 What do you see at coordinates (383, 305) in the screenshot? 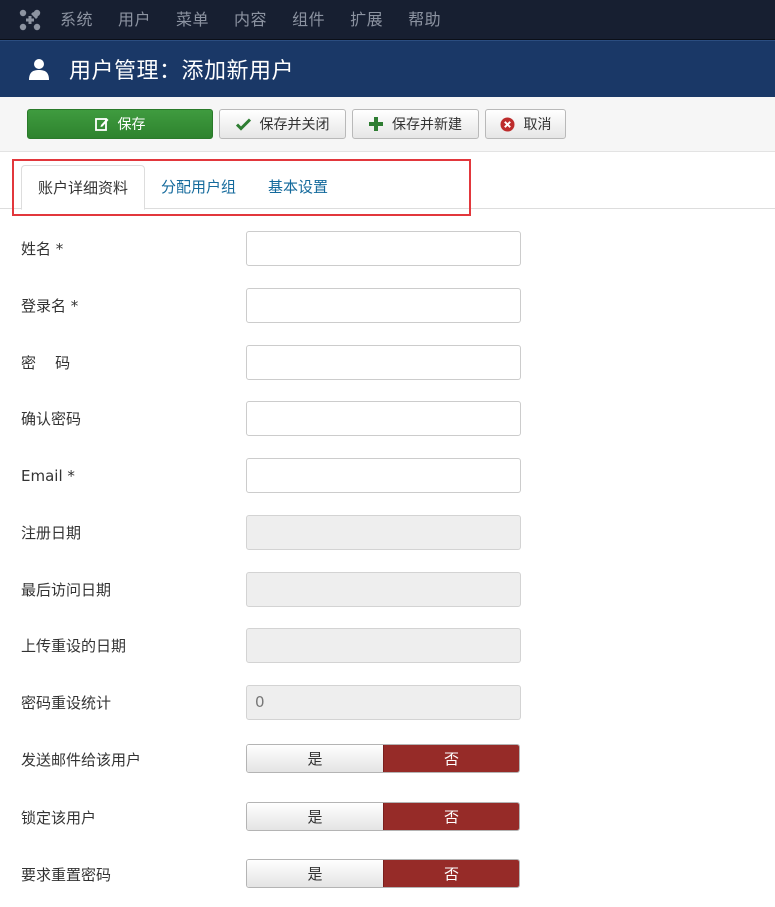
I see `username-input` at bounding box center [383, 305].